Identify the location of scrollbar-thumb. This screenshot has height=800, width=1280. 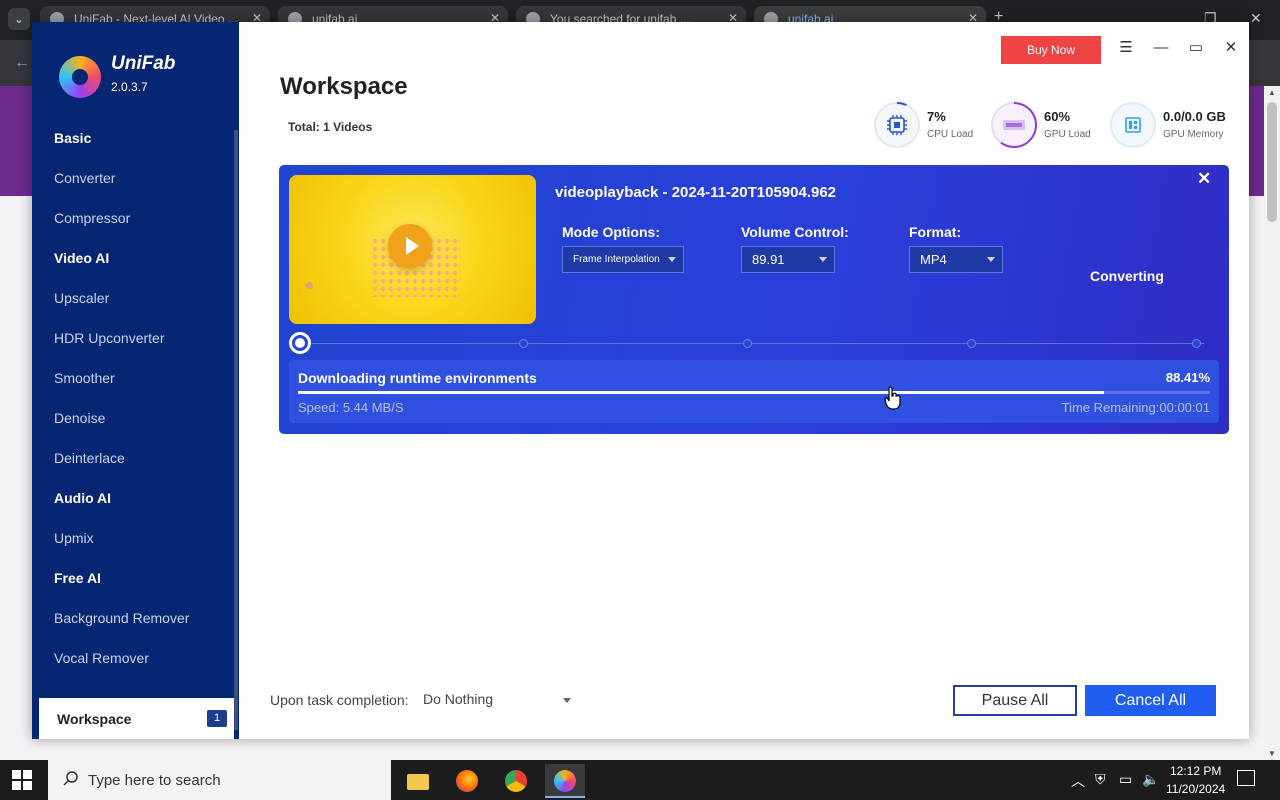
(1272, 162).